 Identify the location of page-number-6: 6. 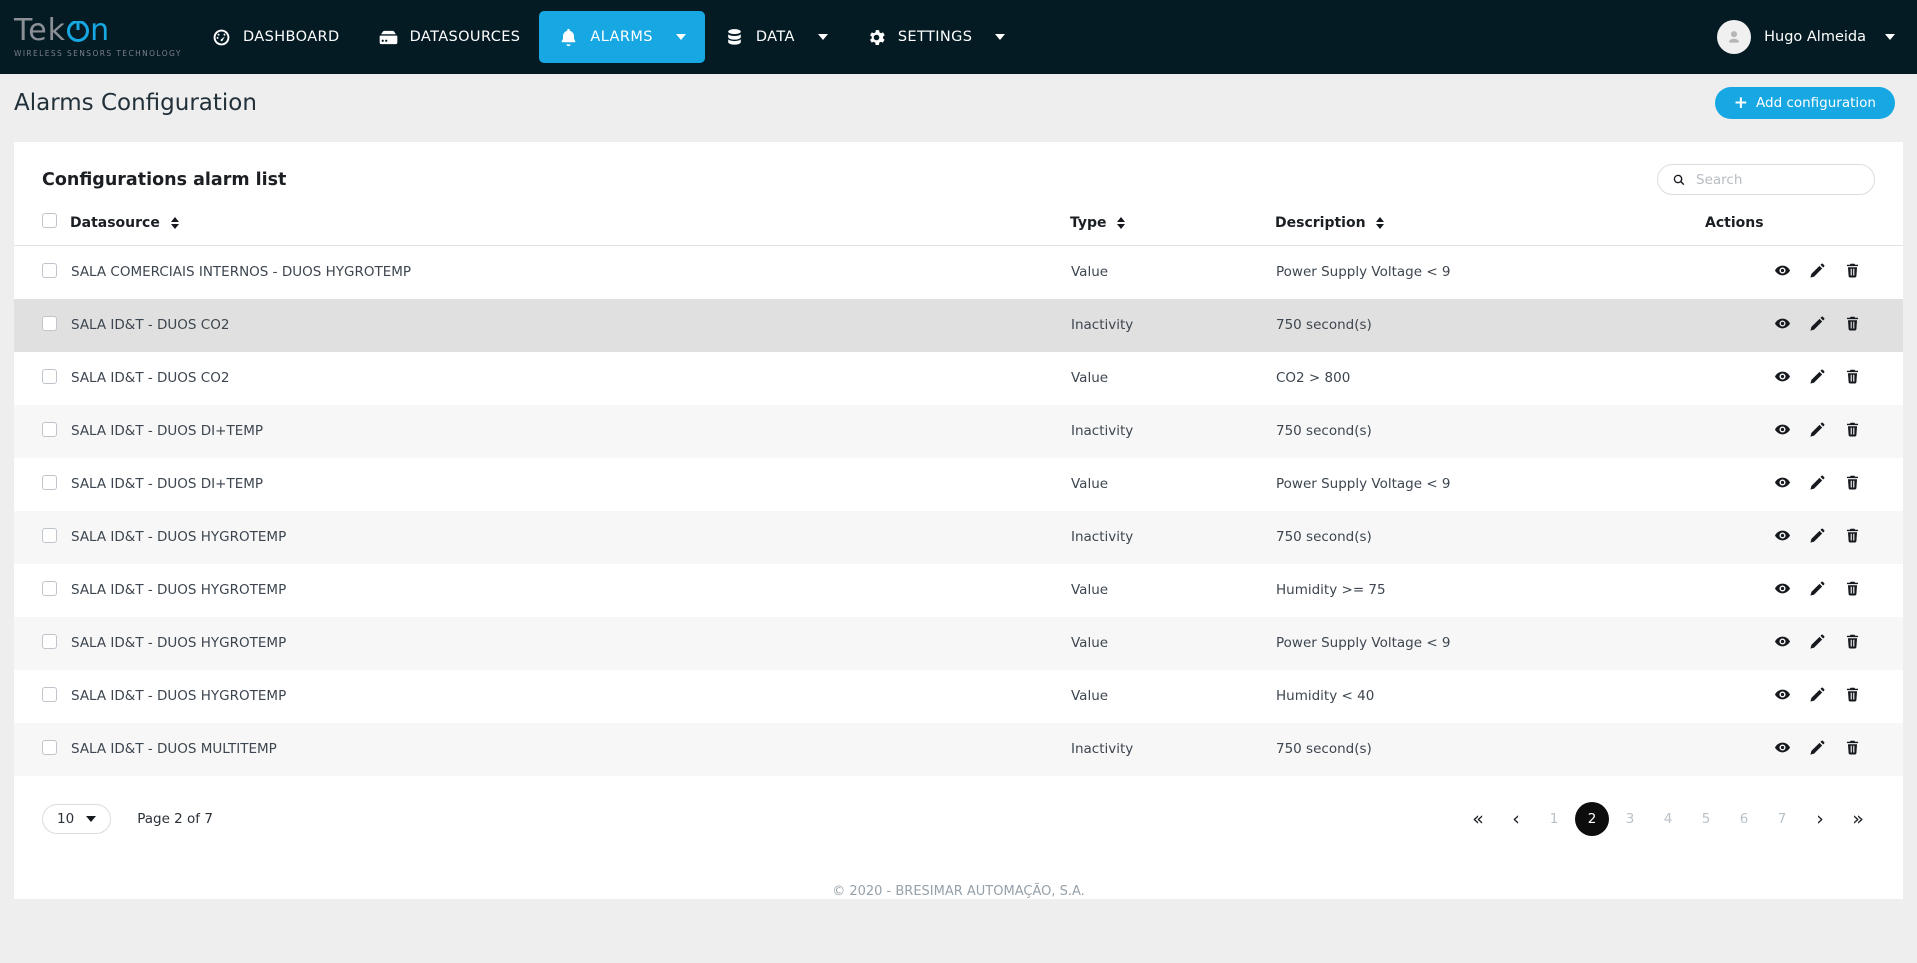
(1744, 819).